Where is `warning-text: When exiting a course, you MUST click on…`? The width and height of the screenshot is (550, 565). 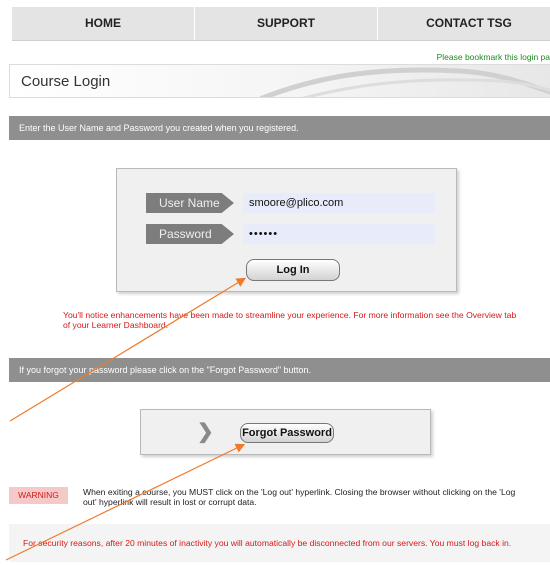
warning-text: When exiting a course, you MUST click on… is located at coordinates (299, 497).